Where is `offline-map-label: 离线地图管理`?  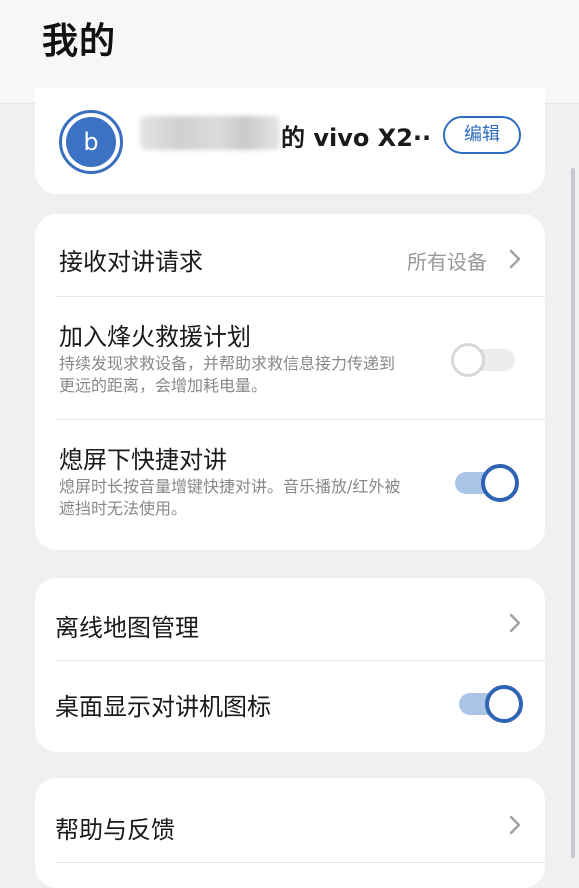
offline-map-label: 离线地图管理 is located at coordinates (127, 628).